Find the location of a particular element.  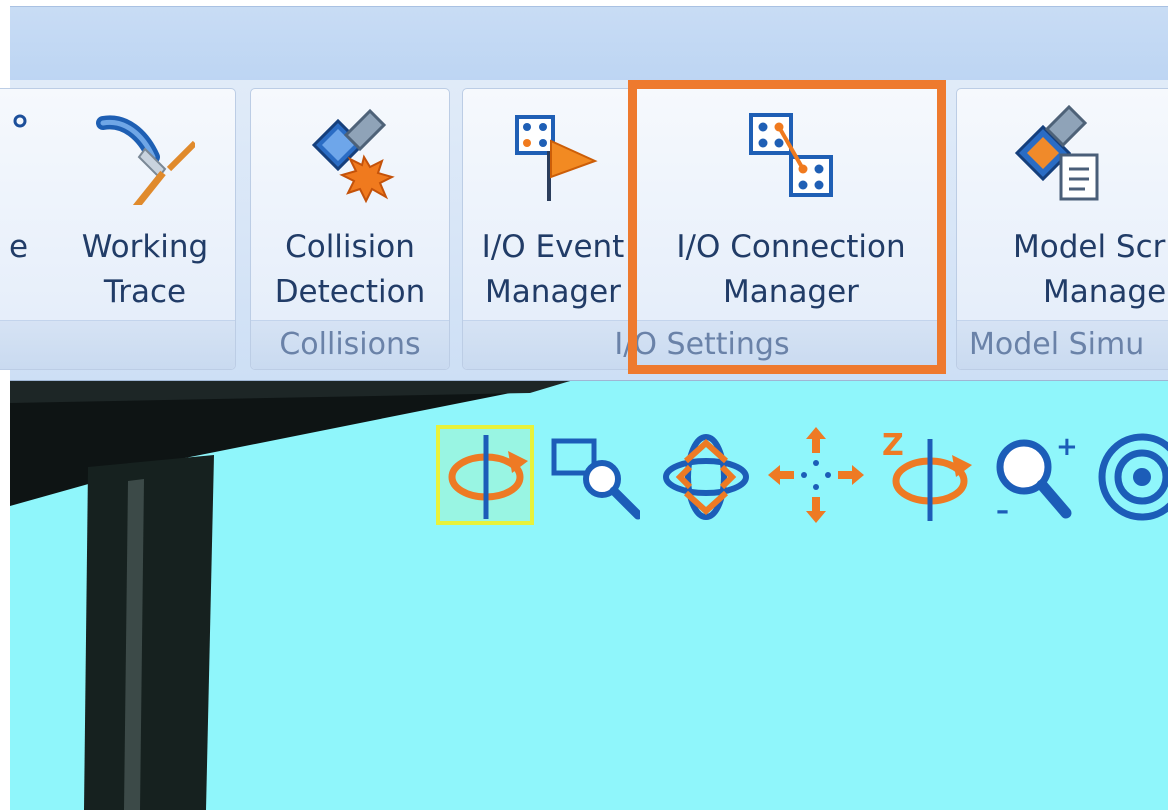

orbit-tool is located at coordinates (486, 473).